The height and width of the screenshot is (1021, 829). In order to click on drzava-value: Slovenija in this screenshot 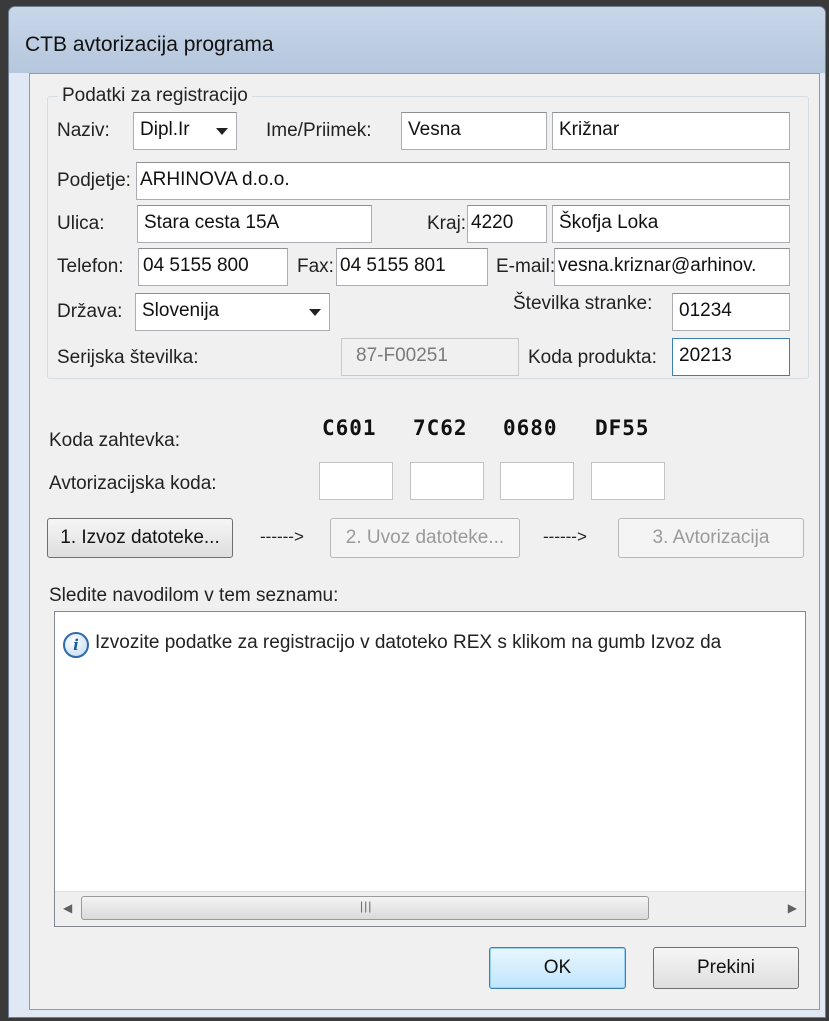, I will do `click(181, 310)`.